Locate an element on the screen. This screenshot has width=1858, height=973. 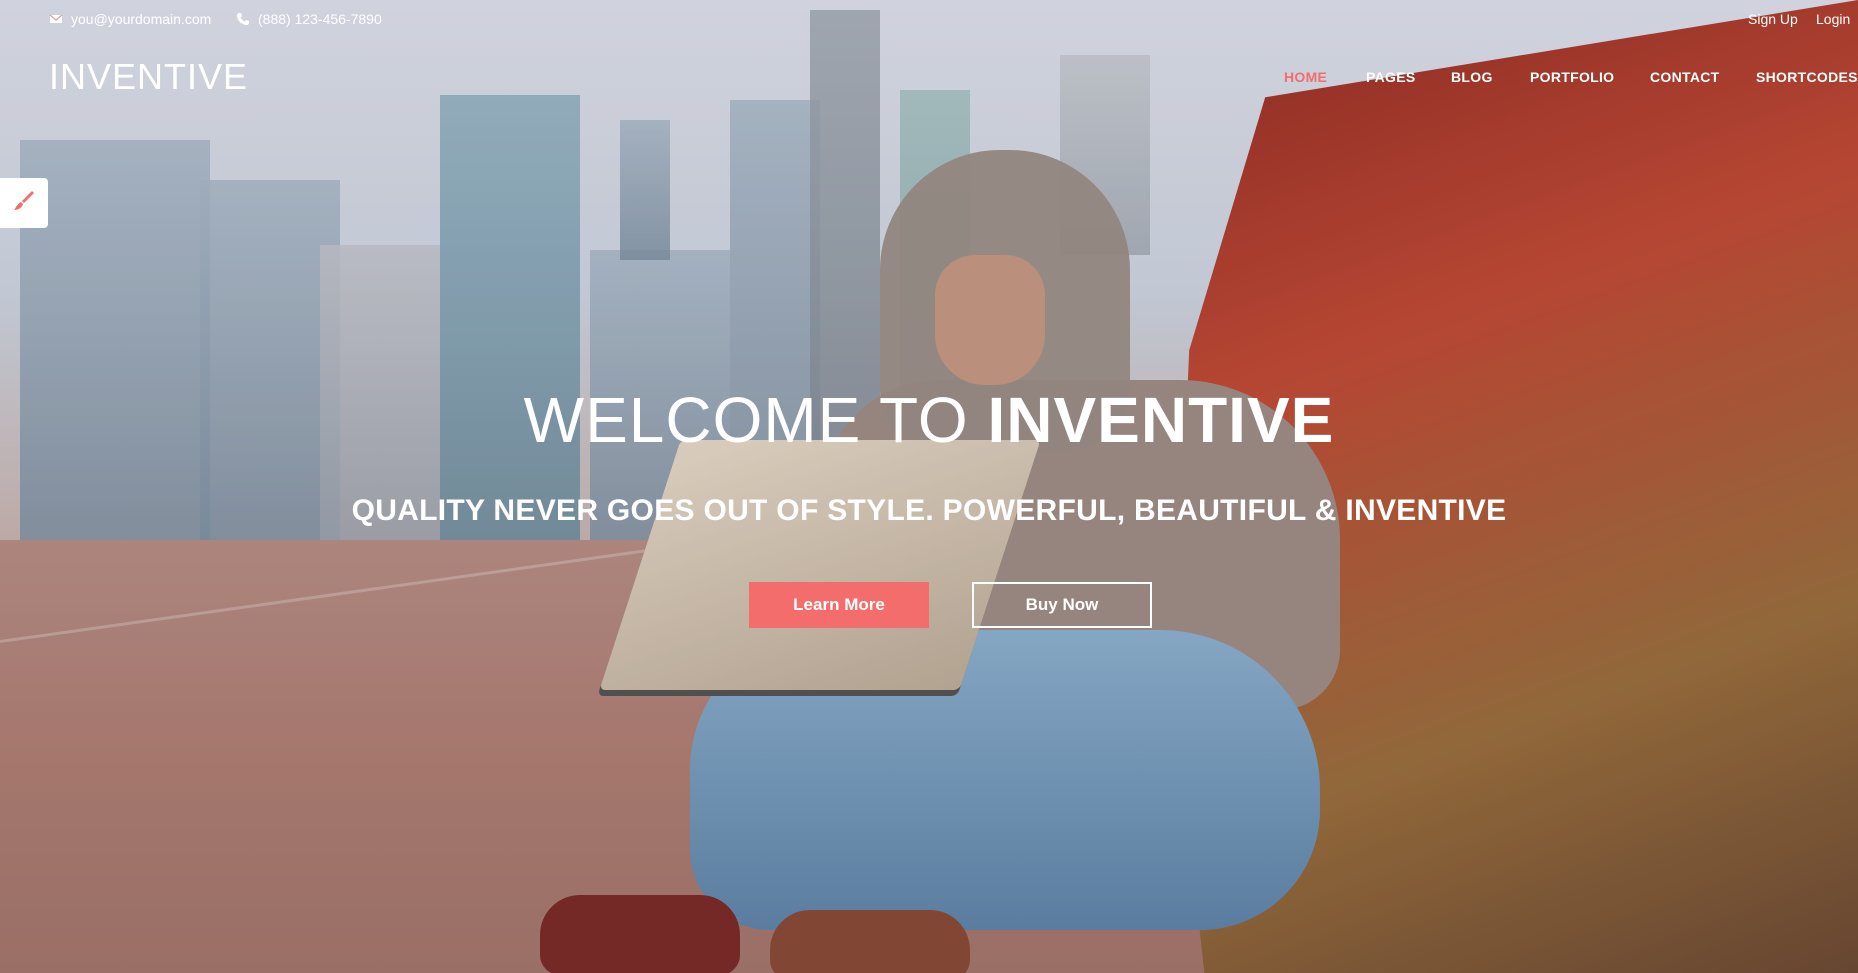
contact-phone: (888) 123-456-7890 is located at coordinates (309, 19).